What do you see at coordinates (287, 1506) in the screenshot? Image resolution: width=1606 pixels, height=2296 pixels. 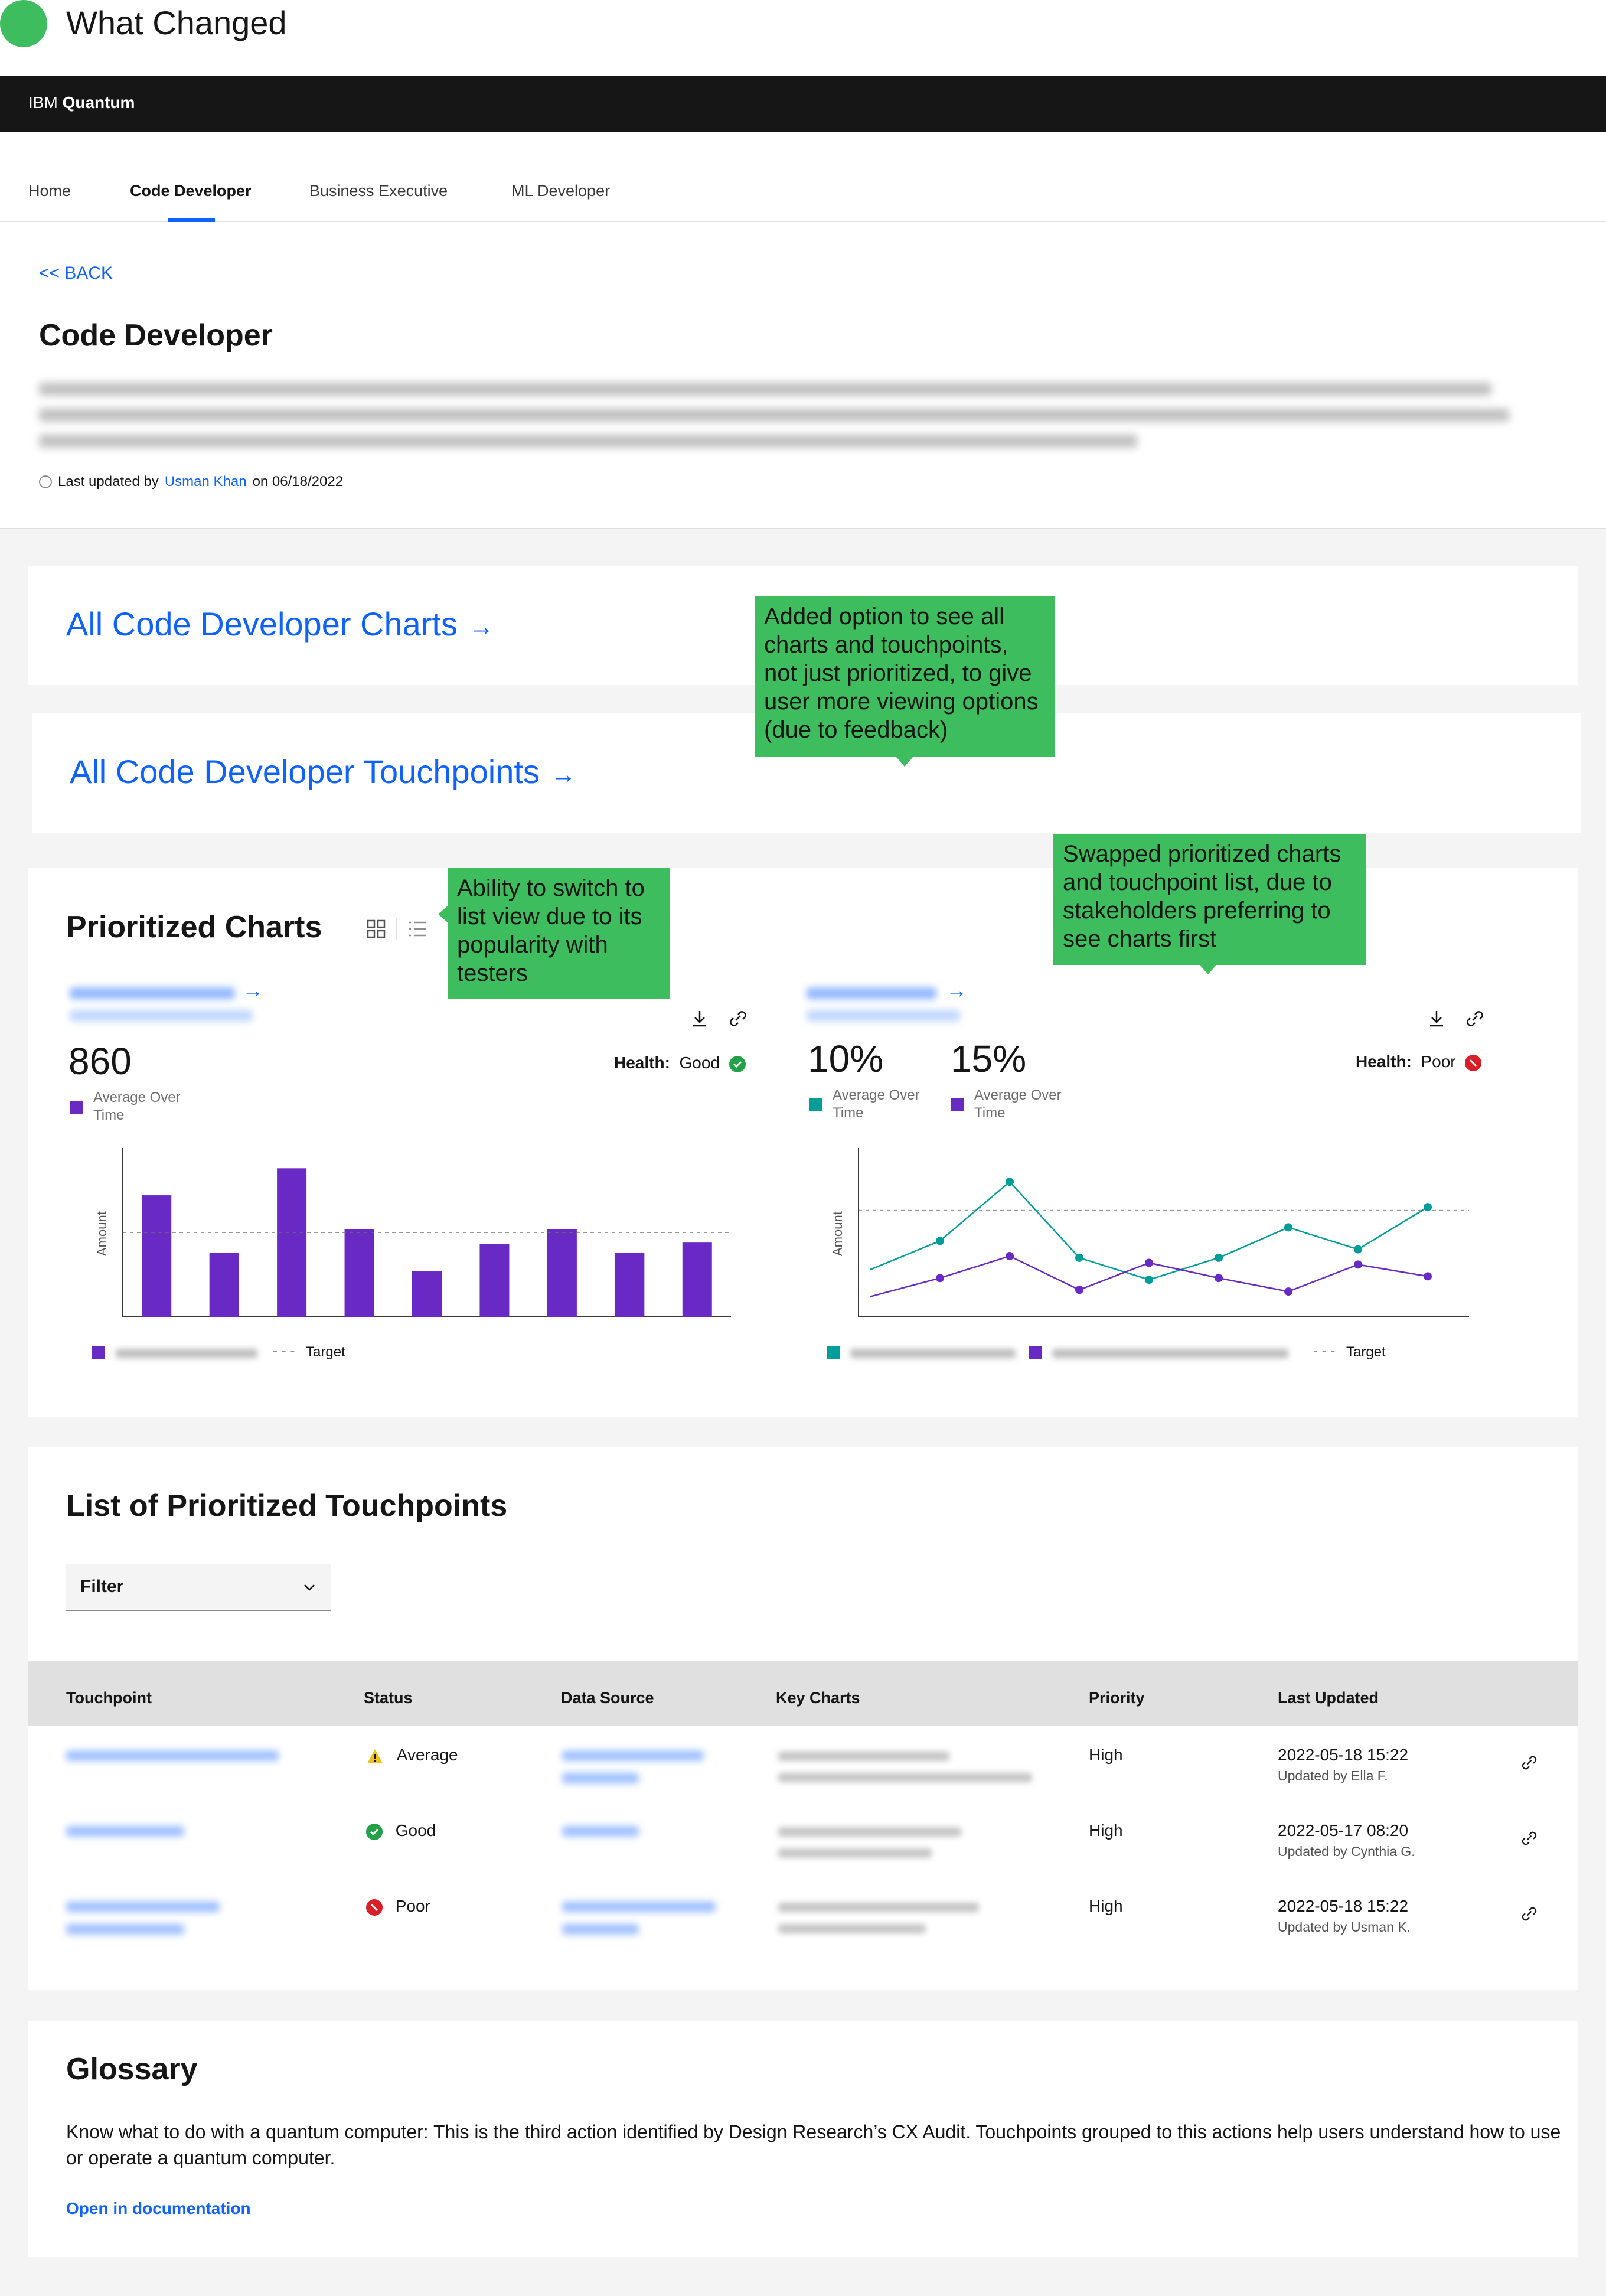 I see `touchpoints-title: List of Prioritized Touchpoints` at bounding box center [287, 1506].